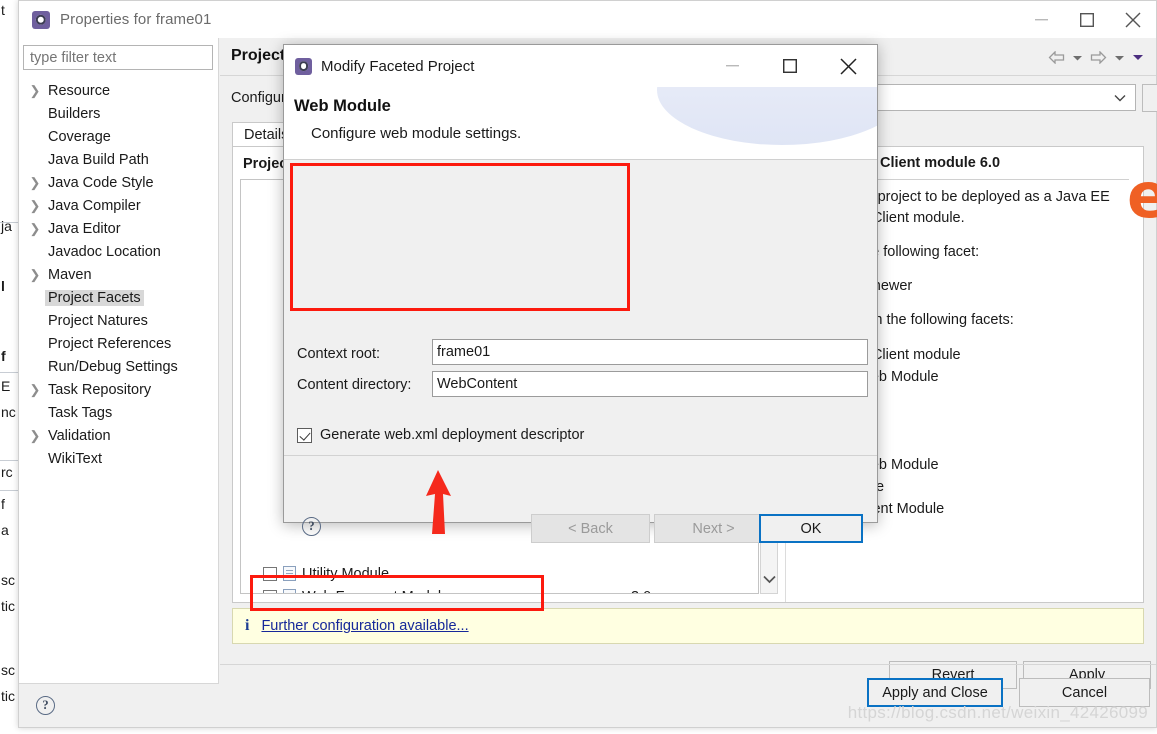 The height and width of the screenshot is (734, 1157). I want to click on table-row: Utility Module, so click(499, 573).